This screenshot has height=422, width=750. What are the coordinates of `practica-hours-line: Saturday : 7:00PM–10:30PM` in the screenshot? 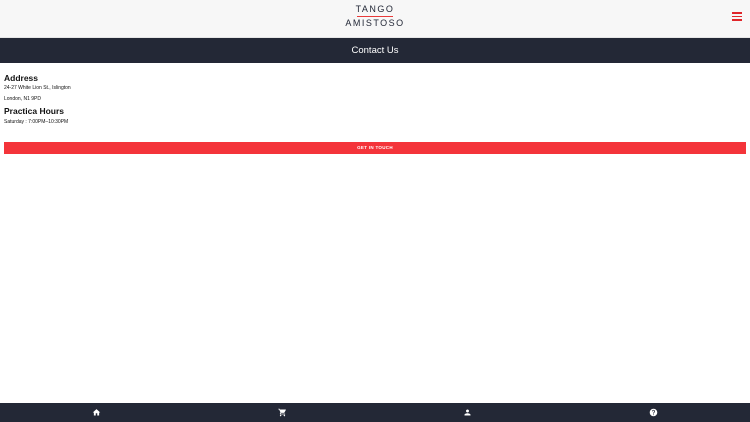 It's located at (36, 122).